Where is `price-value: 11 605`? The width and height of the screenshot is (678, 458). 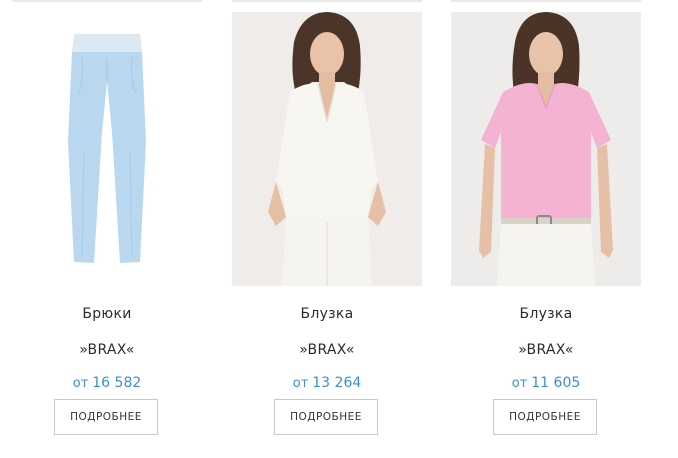
price-value: 11 605 is located at coordinates (556, 383).